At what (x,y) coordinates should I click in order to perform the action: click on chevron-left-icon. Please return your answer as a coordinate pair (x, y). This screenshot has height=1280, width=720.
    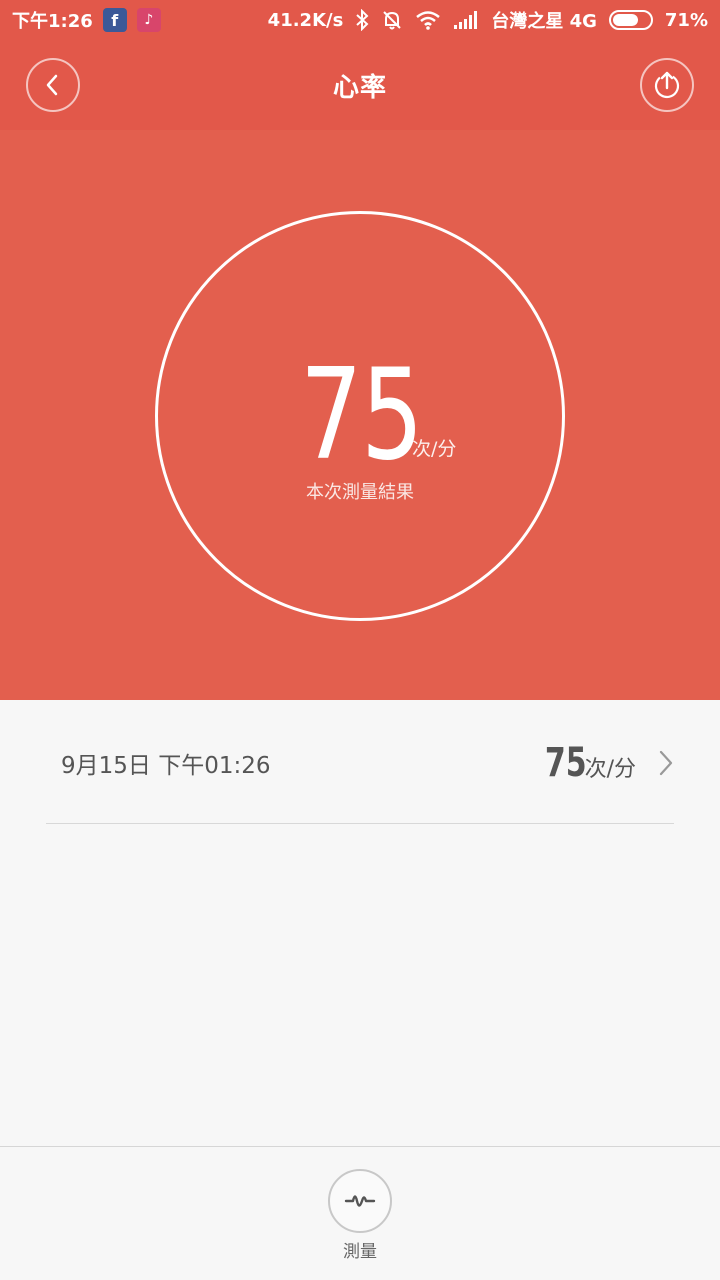
    Looking at the image, I should click on (52, 85).